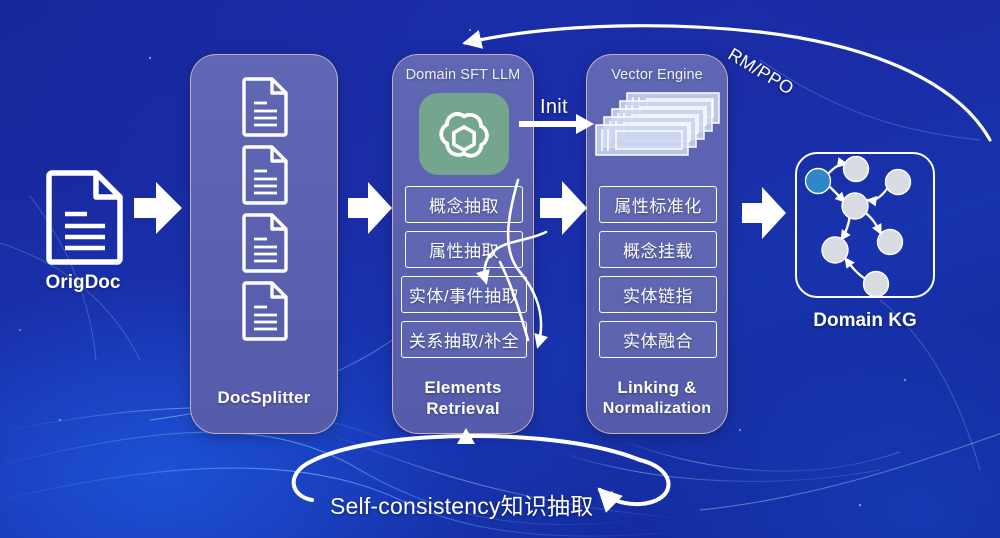  I want to click on docsplitter-panel: DocSplitter, so click(264, 244).